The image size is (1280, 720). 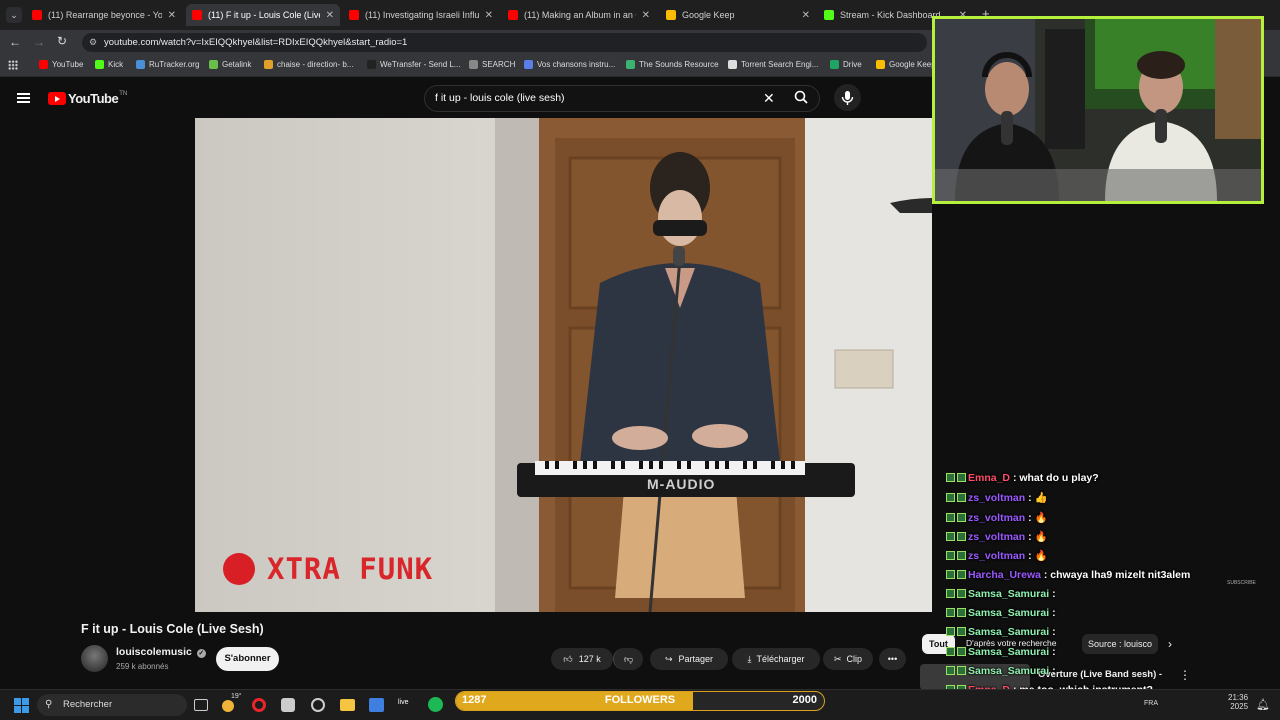 What do you see at coordinates (1185, 675) in the screenshot?
I see `recommended-more-icon: ⋮` at bounding box center [1185, 675].